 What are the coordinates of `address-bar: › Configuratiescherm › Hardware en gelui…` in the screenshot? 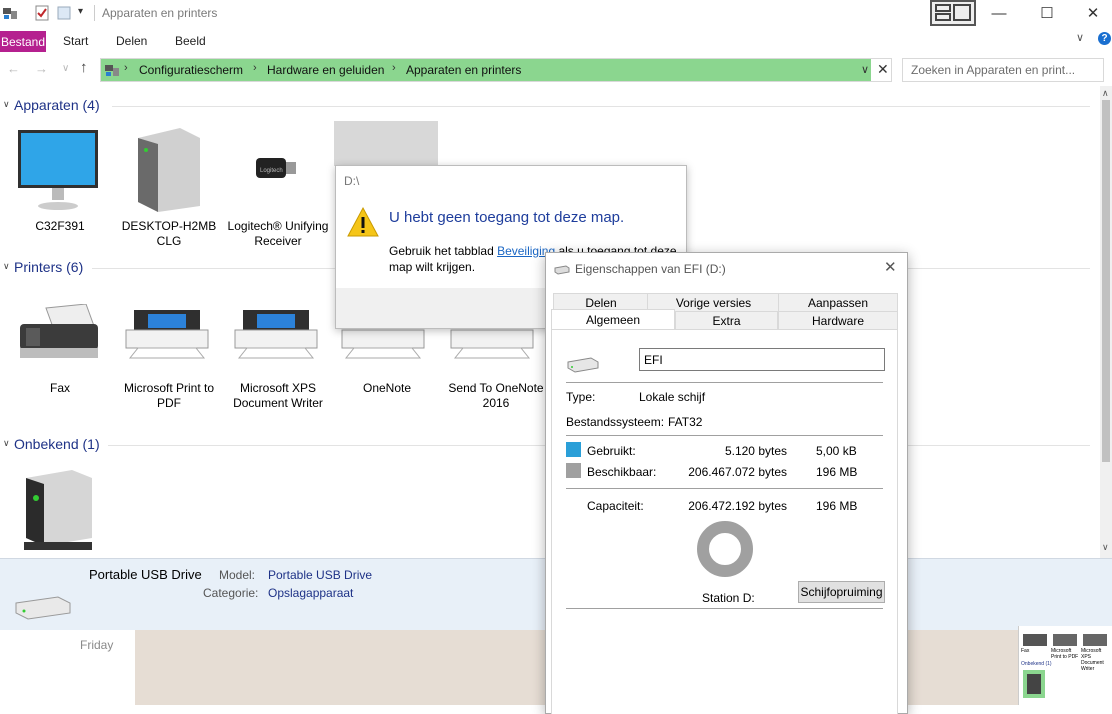 It's located at (496, 70).